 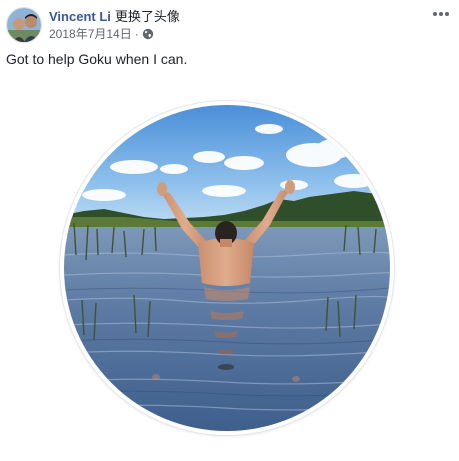 What do you see at coordinates (80, 16) in the screenshot?
I see `author-name-link: Vincent Li` at bounding box center [80, 16].